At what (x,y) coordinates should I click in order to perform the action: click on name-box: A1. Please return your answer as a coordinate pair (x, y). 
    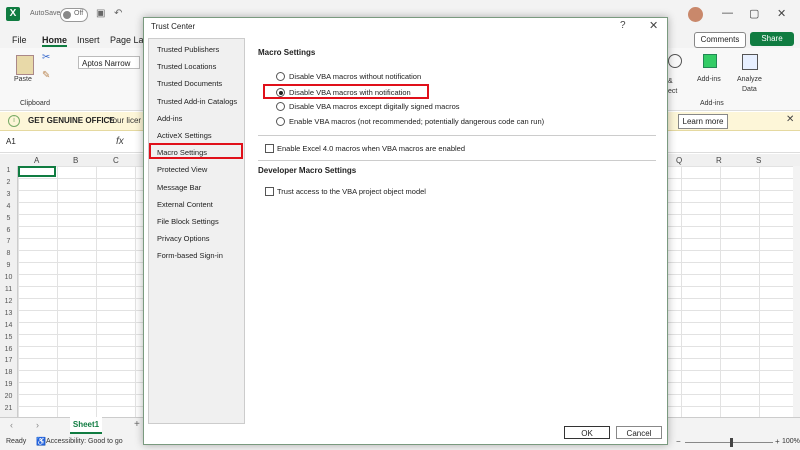
    Looking at the image, I should click on (11, 141).